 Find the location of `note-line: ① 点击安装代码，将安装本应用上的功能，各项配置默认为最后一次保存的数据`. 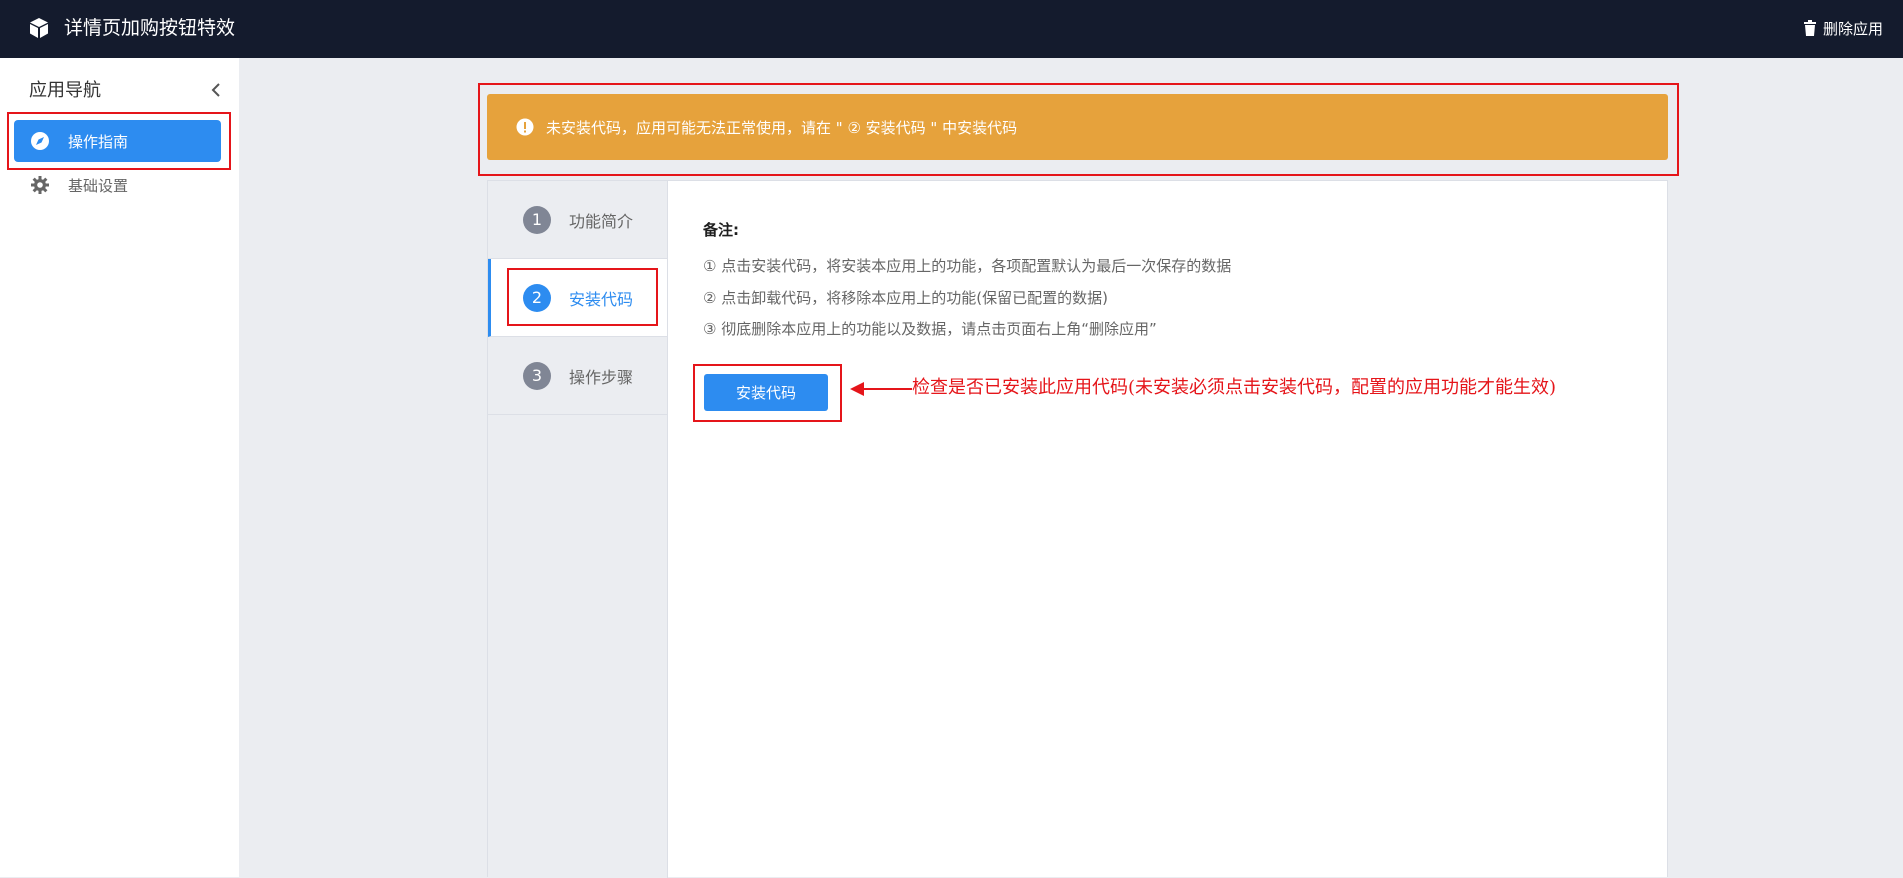

note-line: ① 点击安装代码，将安装本应用上的功能，各项配置默认为最后一次保存的数据 is located at coordinates (967, 266).